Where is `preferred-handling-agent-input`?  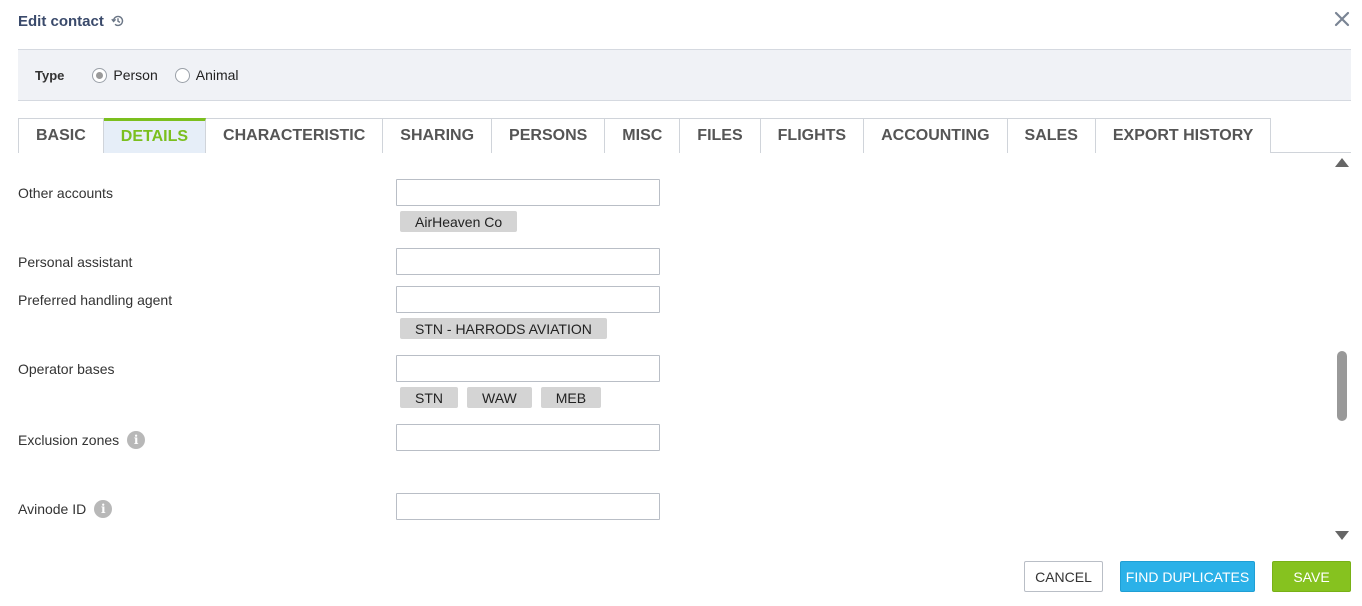
preferred-handling-agent-input is located at coordinates (528, 299).